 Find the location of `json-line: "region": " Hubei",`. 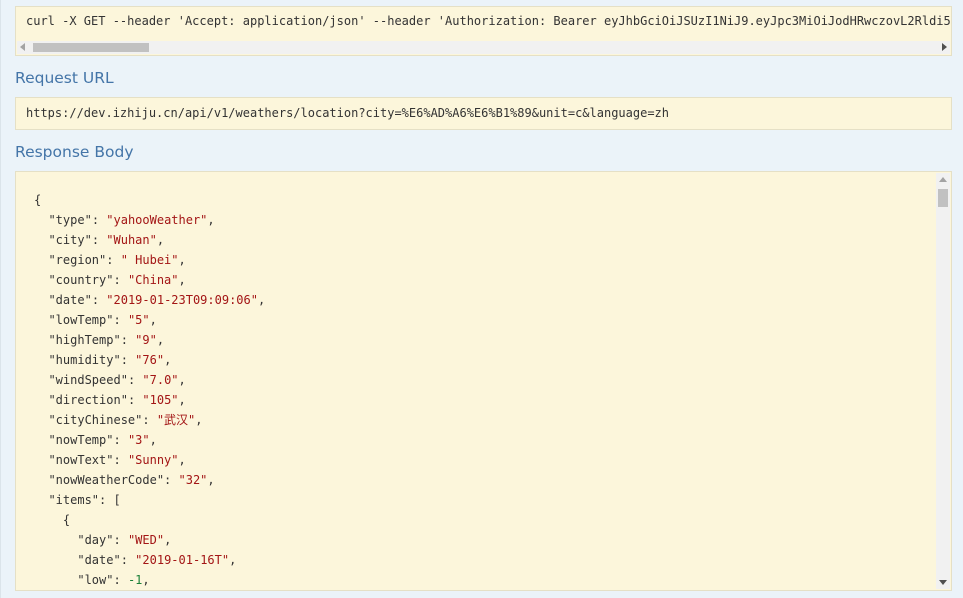

json-line: "region": " Hubei", is located at coordinates (117, 260).